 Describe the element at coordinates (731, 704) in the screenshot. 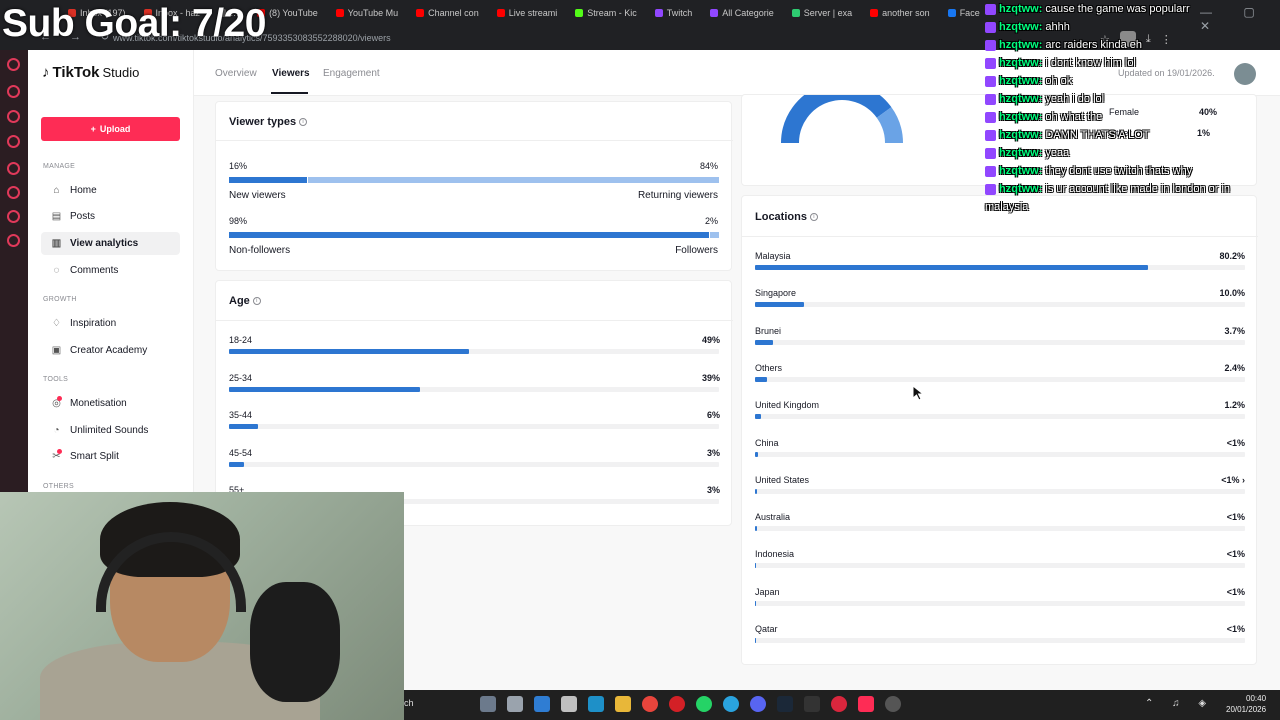

I see `telegram-icon` at that location.